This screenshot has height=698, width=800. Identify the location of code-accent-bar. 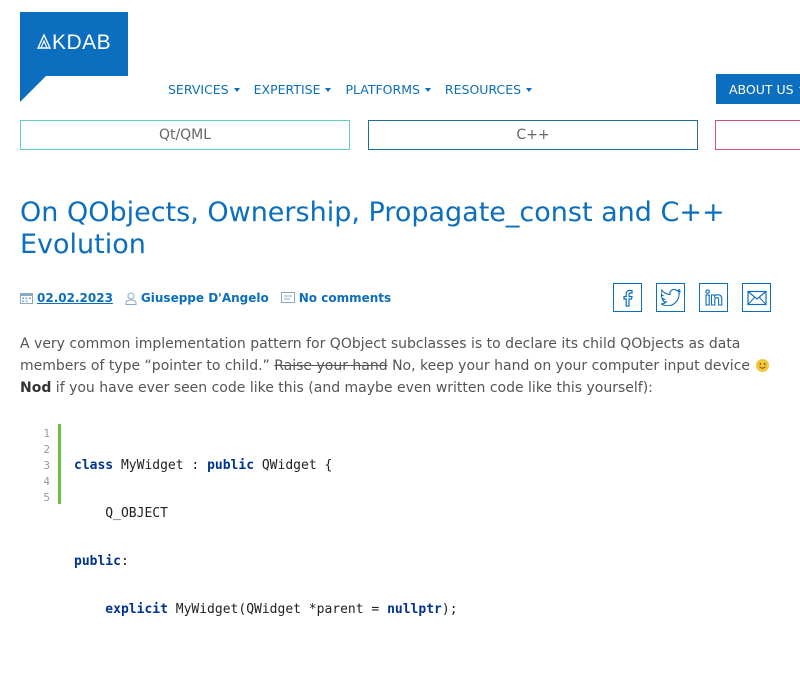
(59, 464).